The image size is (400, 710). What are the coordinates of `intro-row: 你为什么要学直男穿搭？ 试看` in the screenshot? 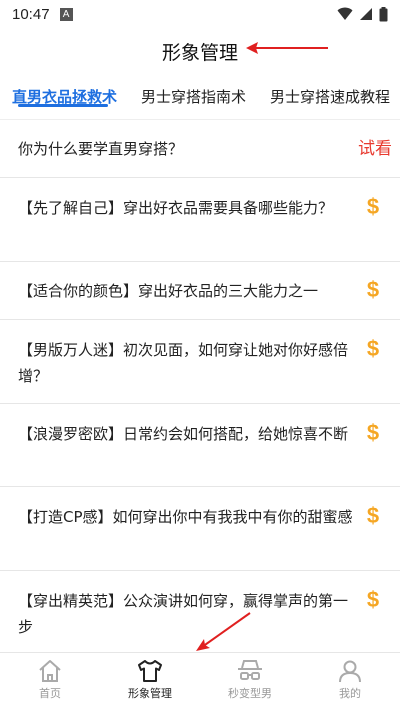 It's located at (200, 149).